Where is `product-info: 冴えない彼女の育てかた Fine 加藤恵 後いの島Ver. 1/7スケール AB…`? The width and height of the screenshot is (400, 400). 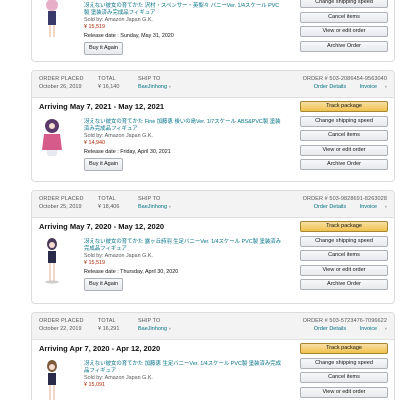
product-info: 冴えない彼女の育てかた Fine 加藤恵 後いの島Ver. 1/7スケール AB… is located at coordinates (184, 145).